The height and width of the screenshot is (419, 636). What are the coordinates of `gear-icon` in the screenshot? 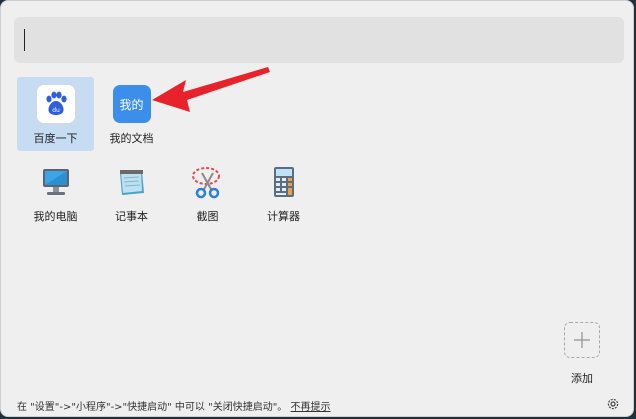 It's located at (613, 404).